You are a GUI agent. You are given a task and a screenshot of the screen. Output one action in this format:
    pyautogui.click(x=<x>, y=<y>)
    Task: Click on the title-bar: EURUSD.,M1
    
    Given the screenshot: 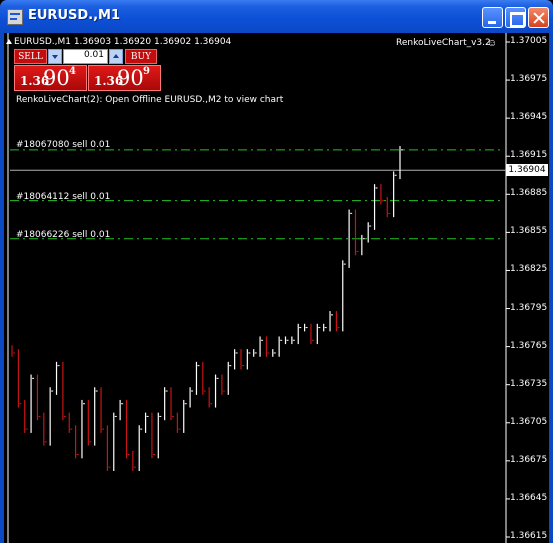 What is the action you would take?
    pyautogui.click(x=276, y=16)
    